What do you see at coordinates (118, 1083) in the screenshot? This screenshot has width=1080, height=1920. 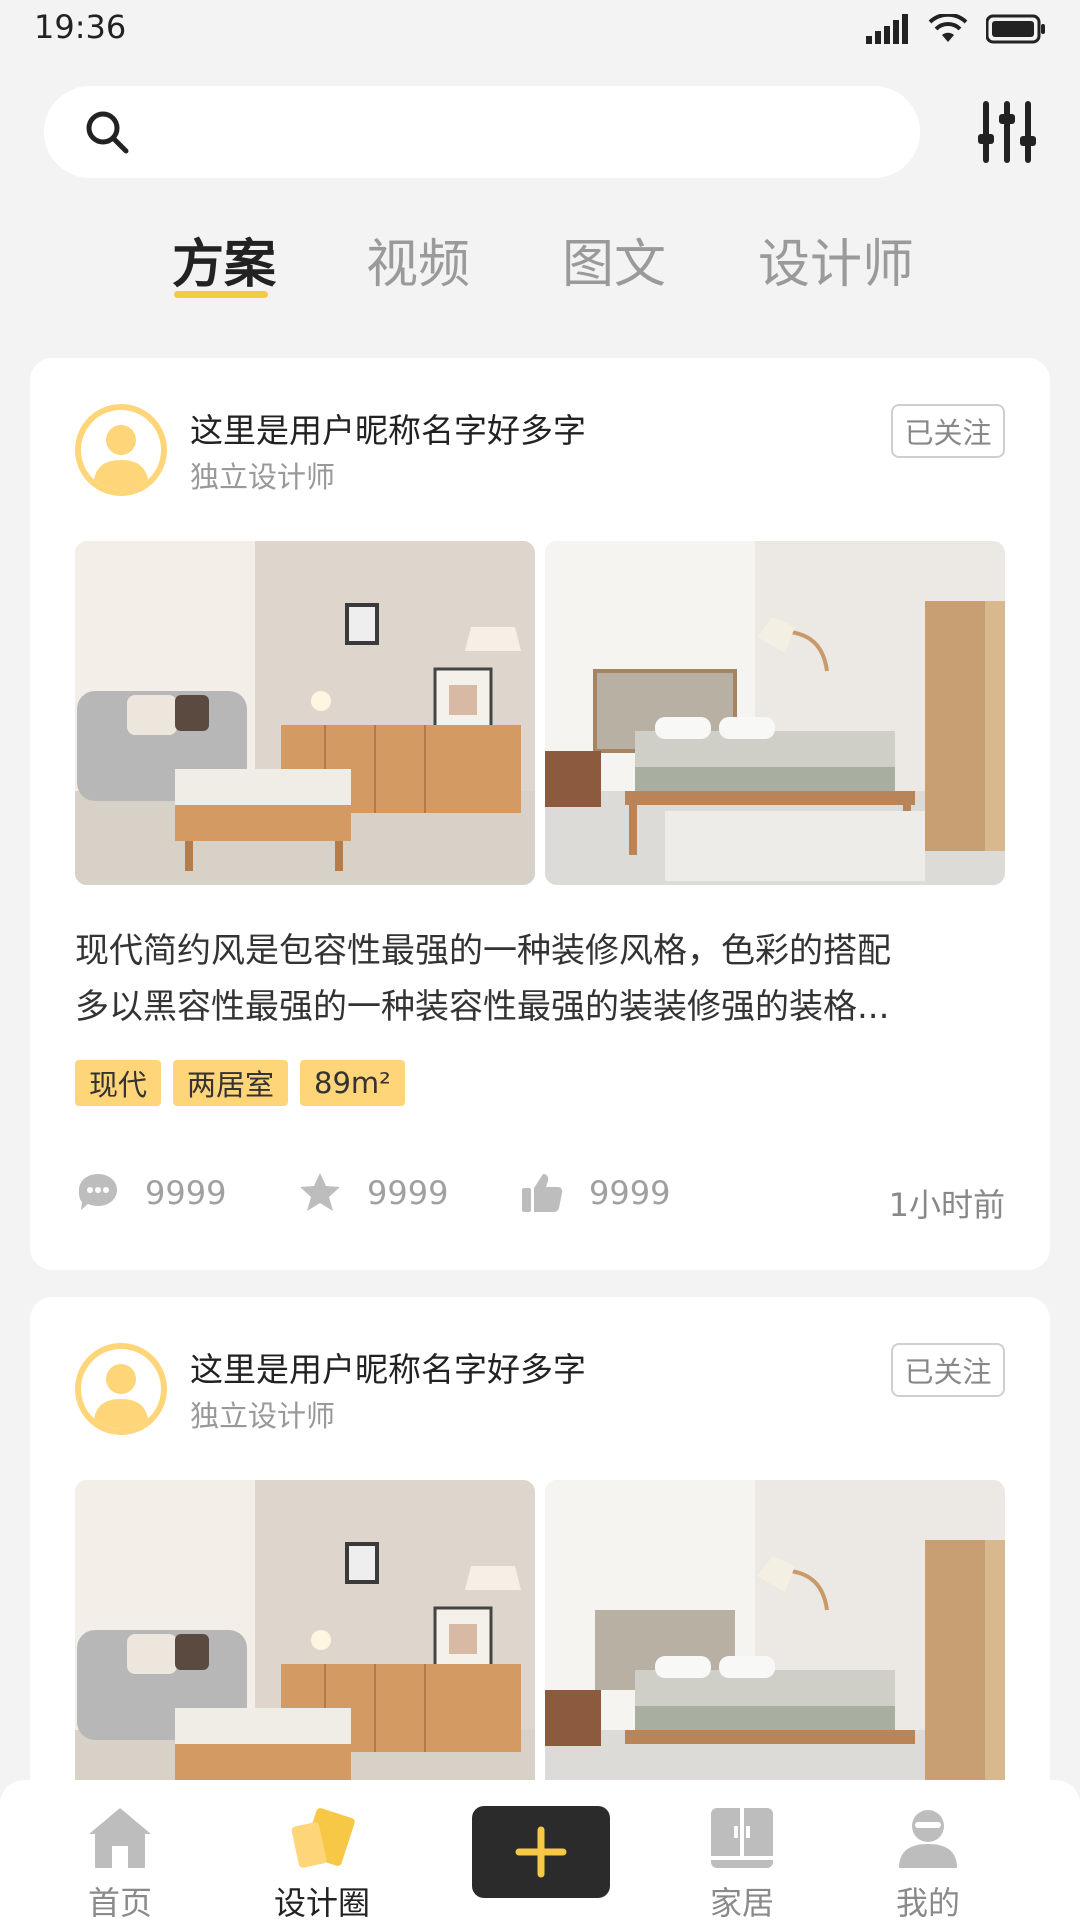 I see `tag-style: 现代` at bounding box center [118, 1083].